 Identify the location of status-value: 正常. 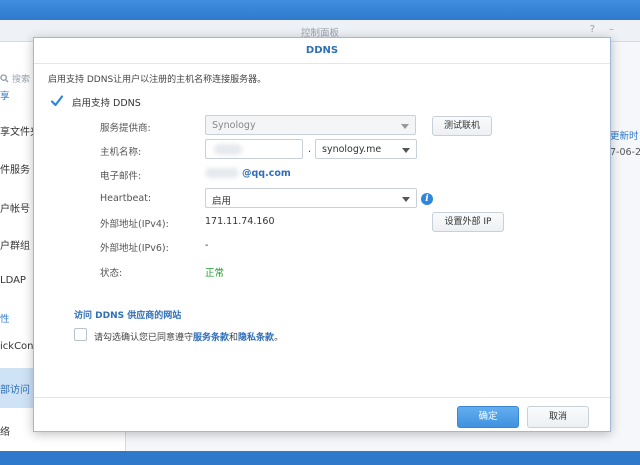
(215, 273).